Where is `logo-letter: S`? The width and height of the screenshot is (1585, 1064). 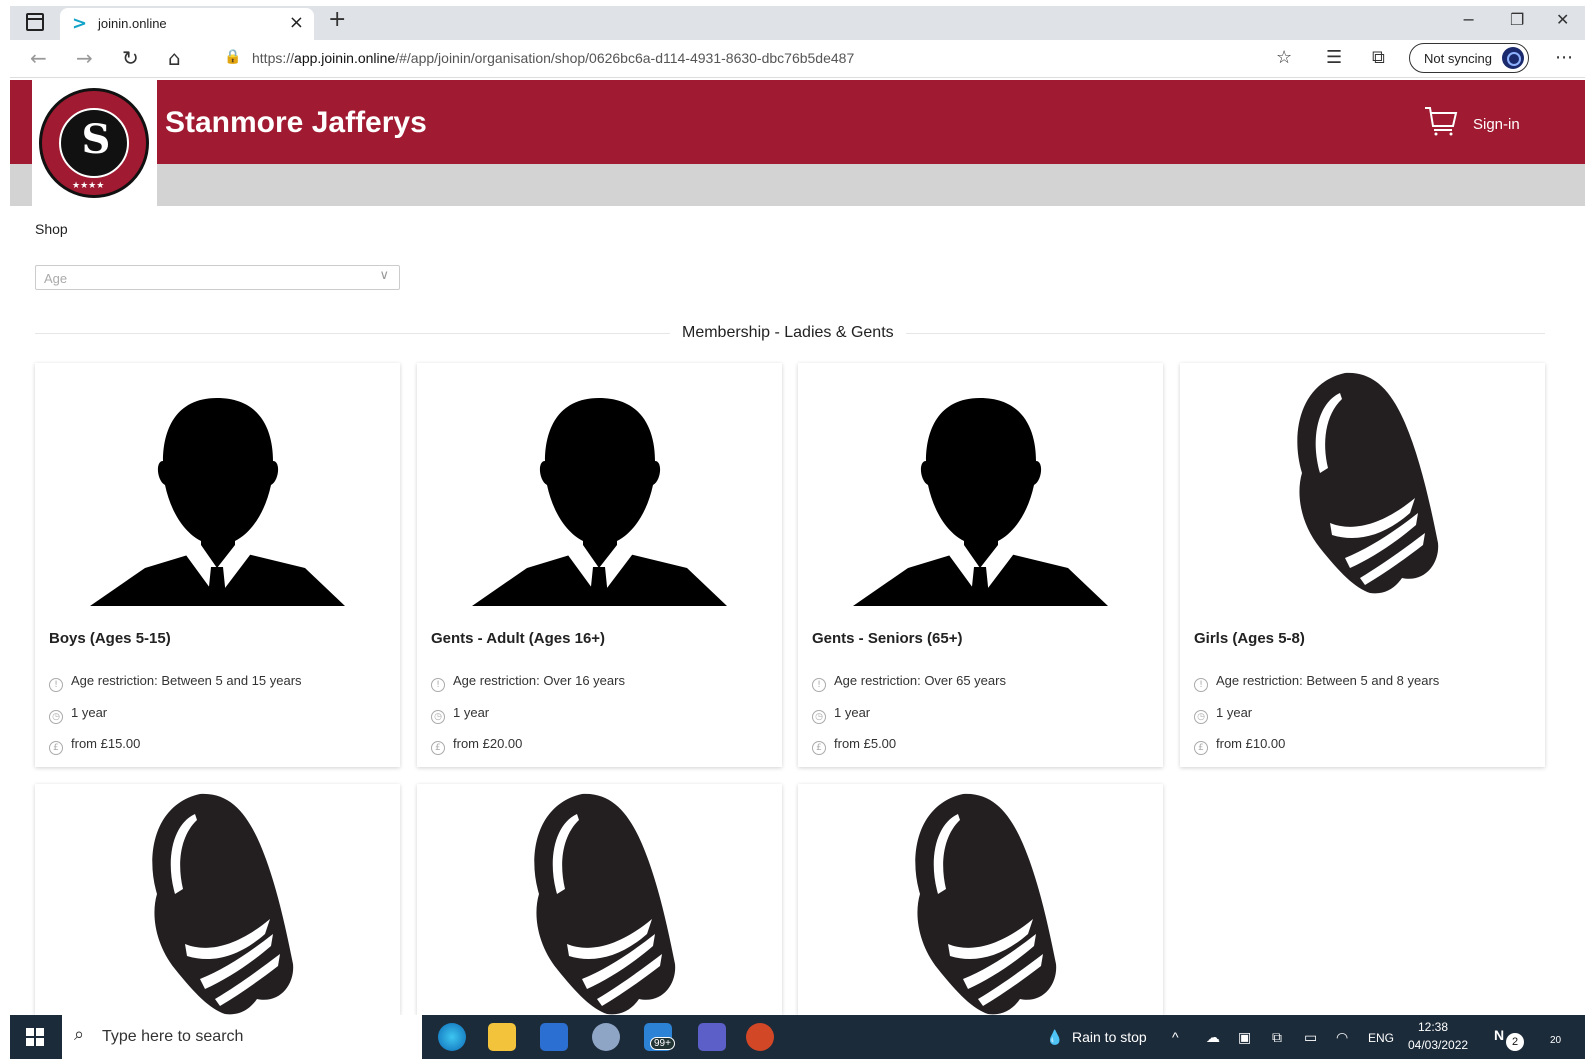
logo-letter: S is located at coordinates (96, 139).